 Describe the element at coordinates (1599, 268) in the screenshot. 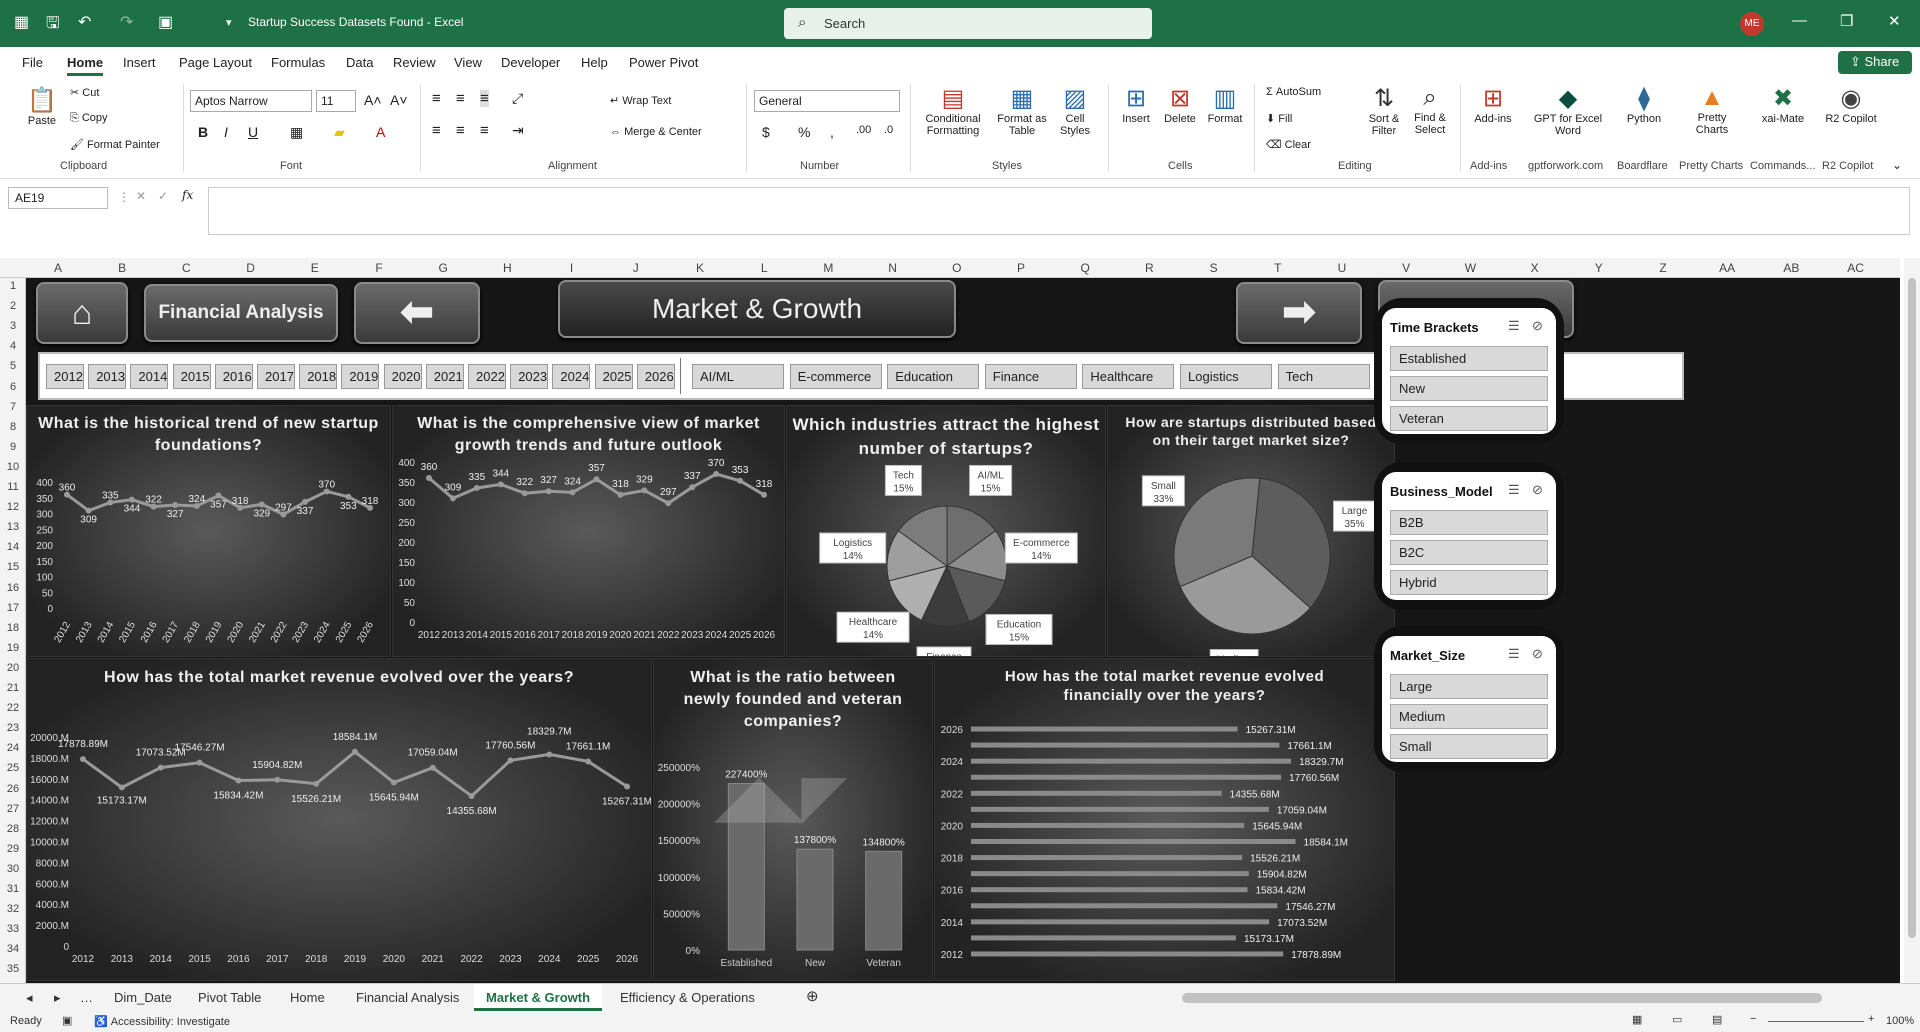

I see `column-header: Y` at that location.